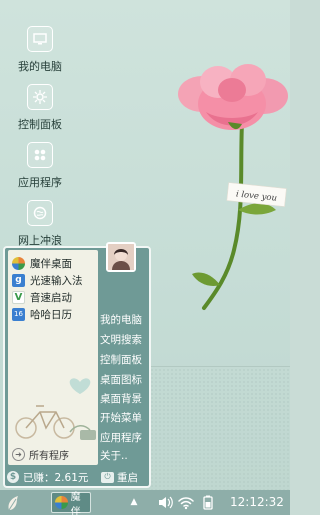 The image size is (320, 515). Describe the element at coordinates (49, 456) in the screenshot. I see `all-programs-label: 所有程序` at that location.